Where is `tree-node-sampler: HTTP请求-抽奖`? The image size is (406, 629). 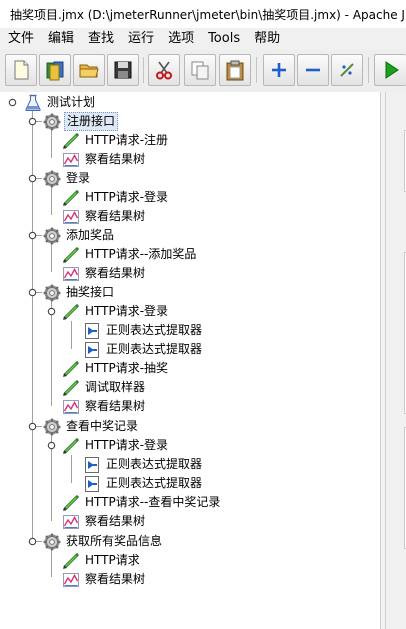 tree-node-sampler: HTTP请求-抽奖 is located at coordinates (116, 368).